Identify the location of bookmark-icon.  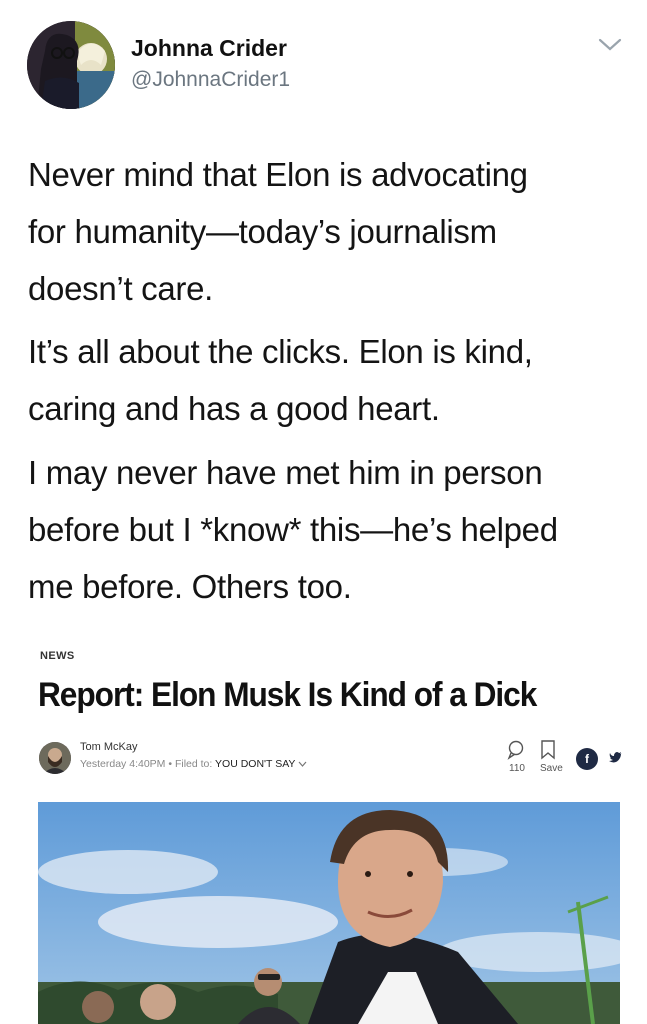
(548, 752).